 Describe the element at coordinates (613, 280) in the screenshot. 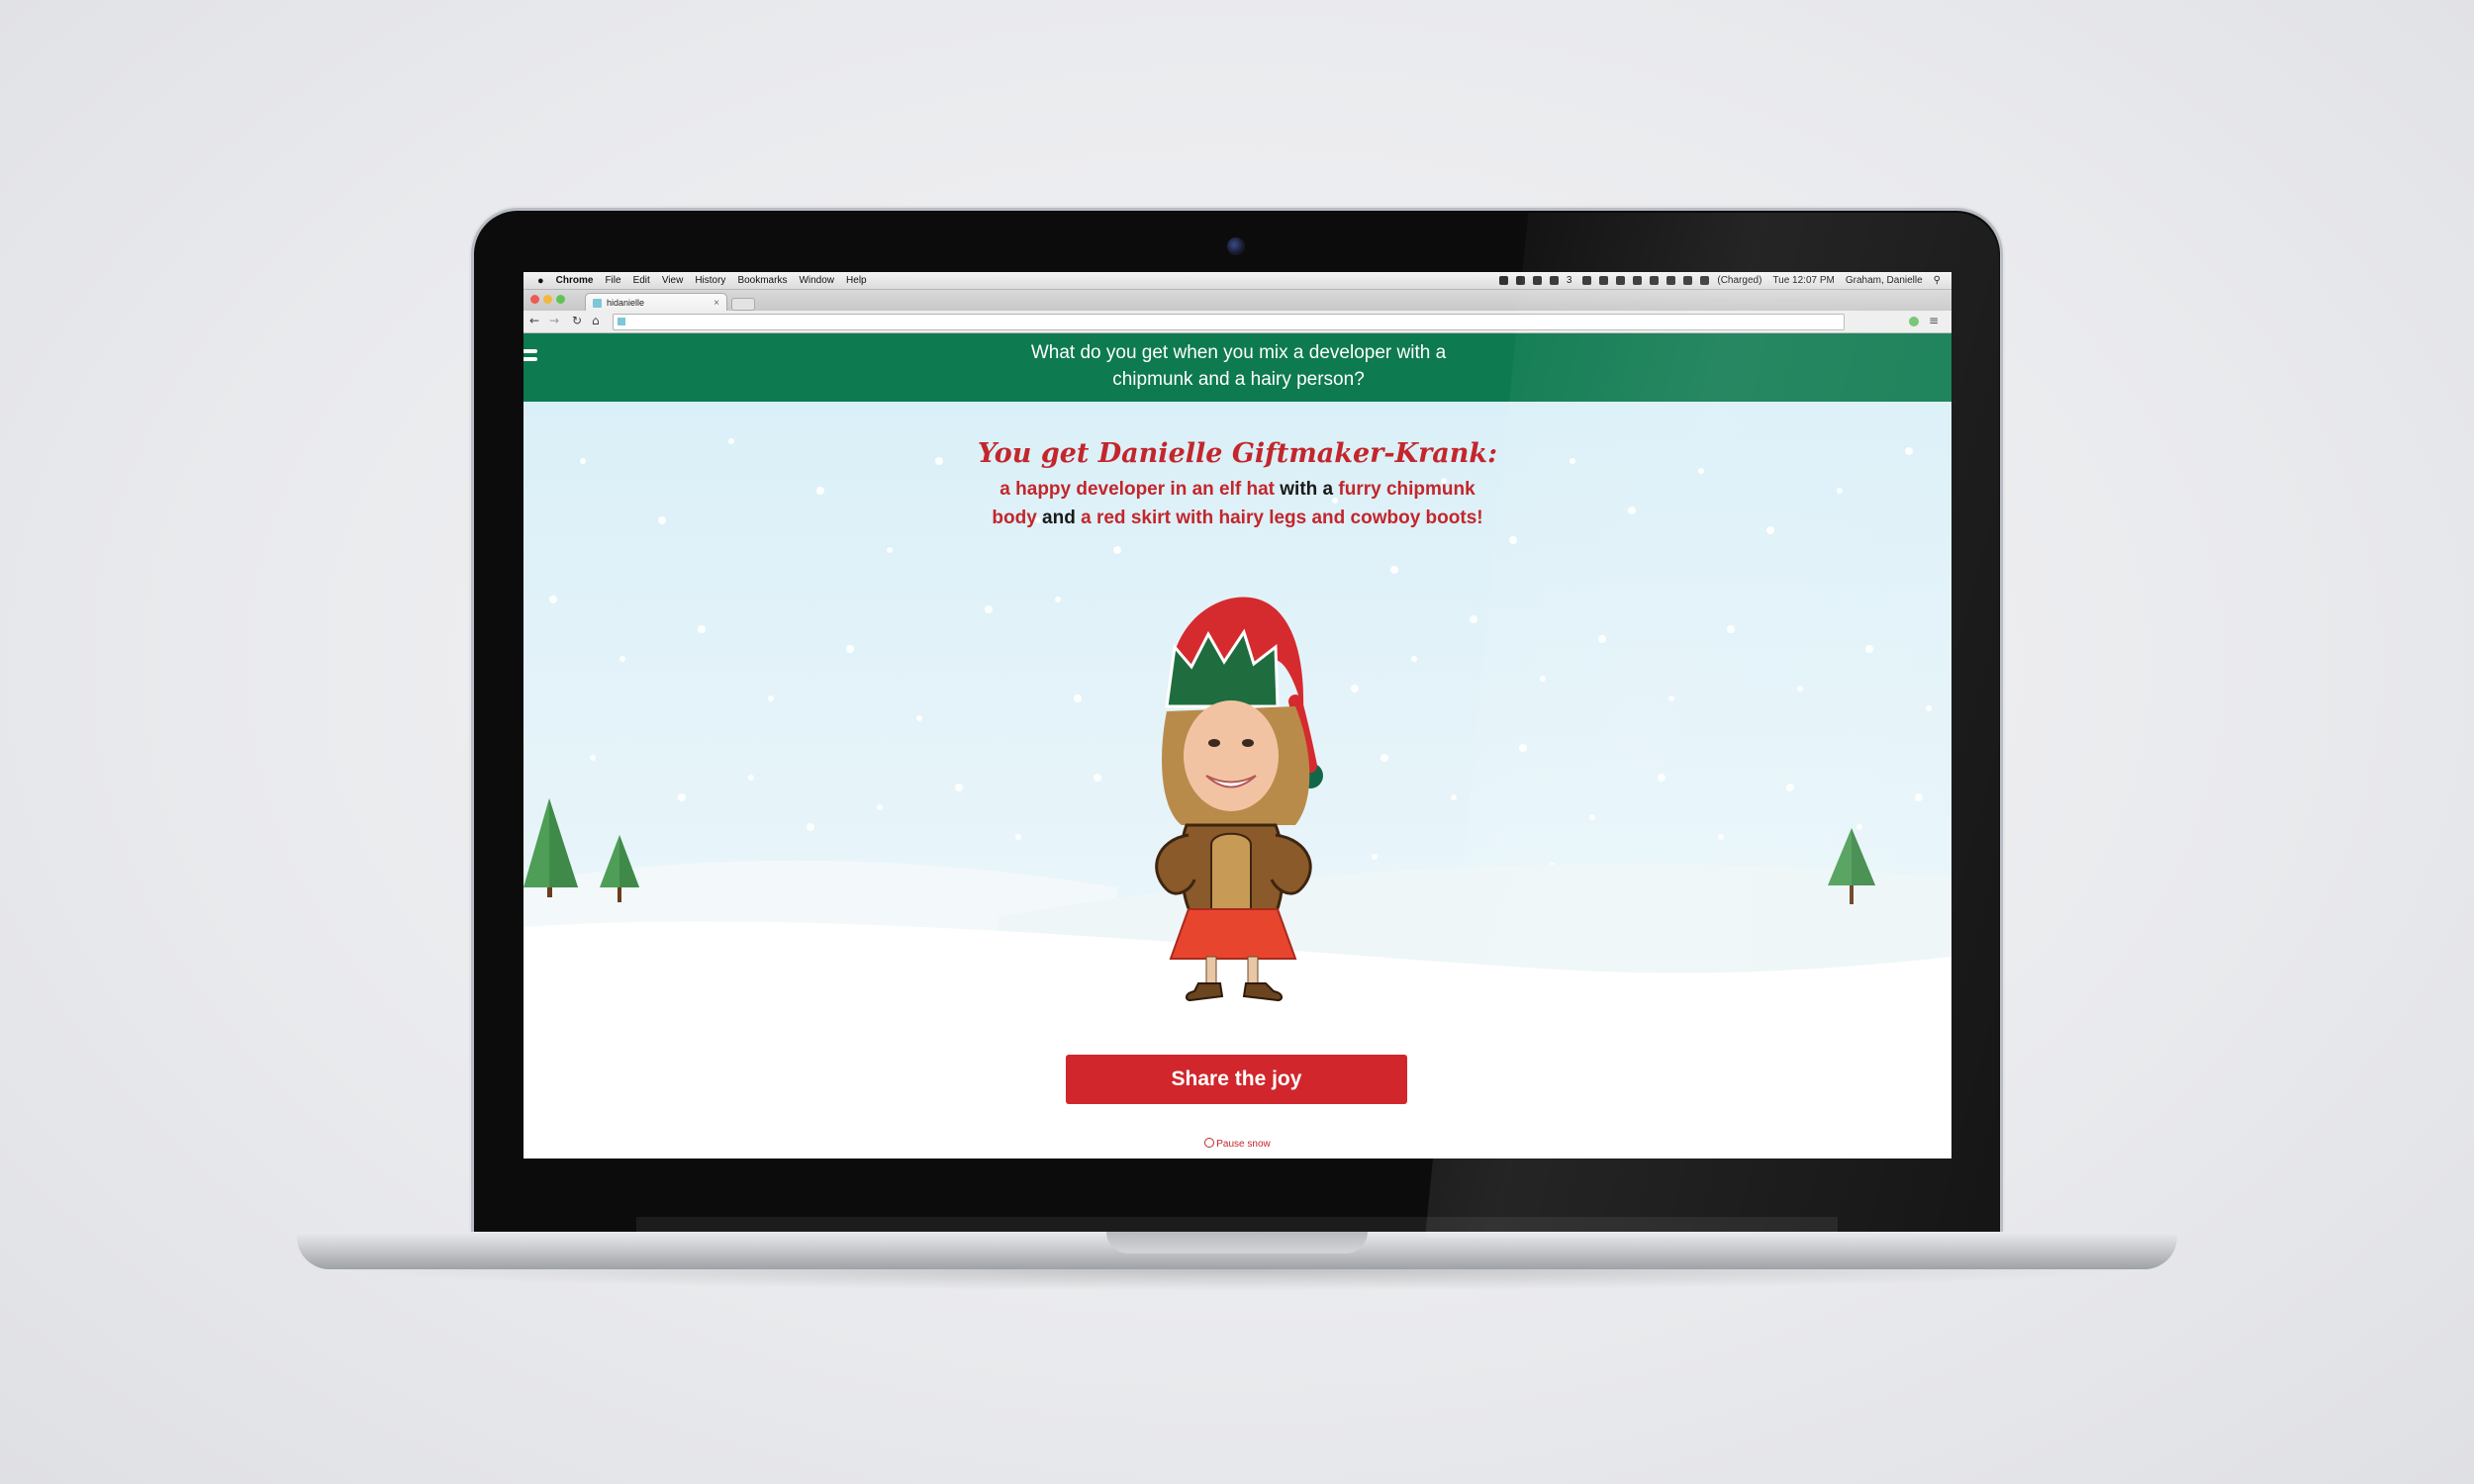

I see `menu-file: File` at that location.